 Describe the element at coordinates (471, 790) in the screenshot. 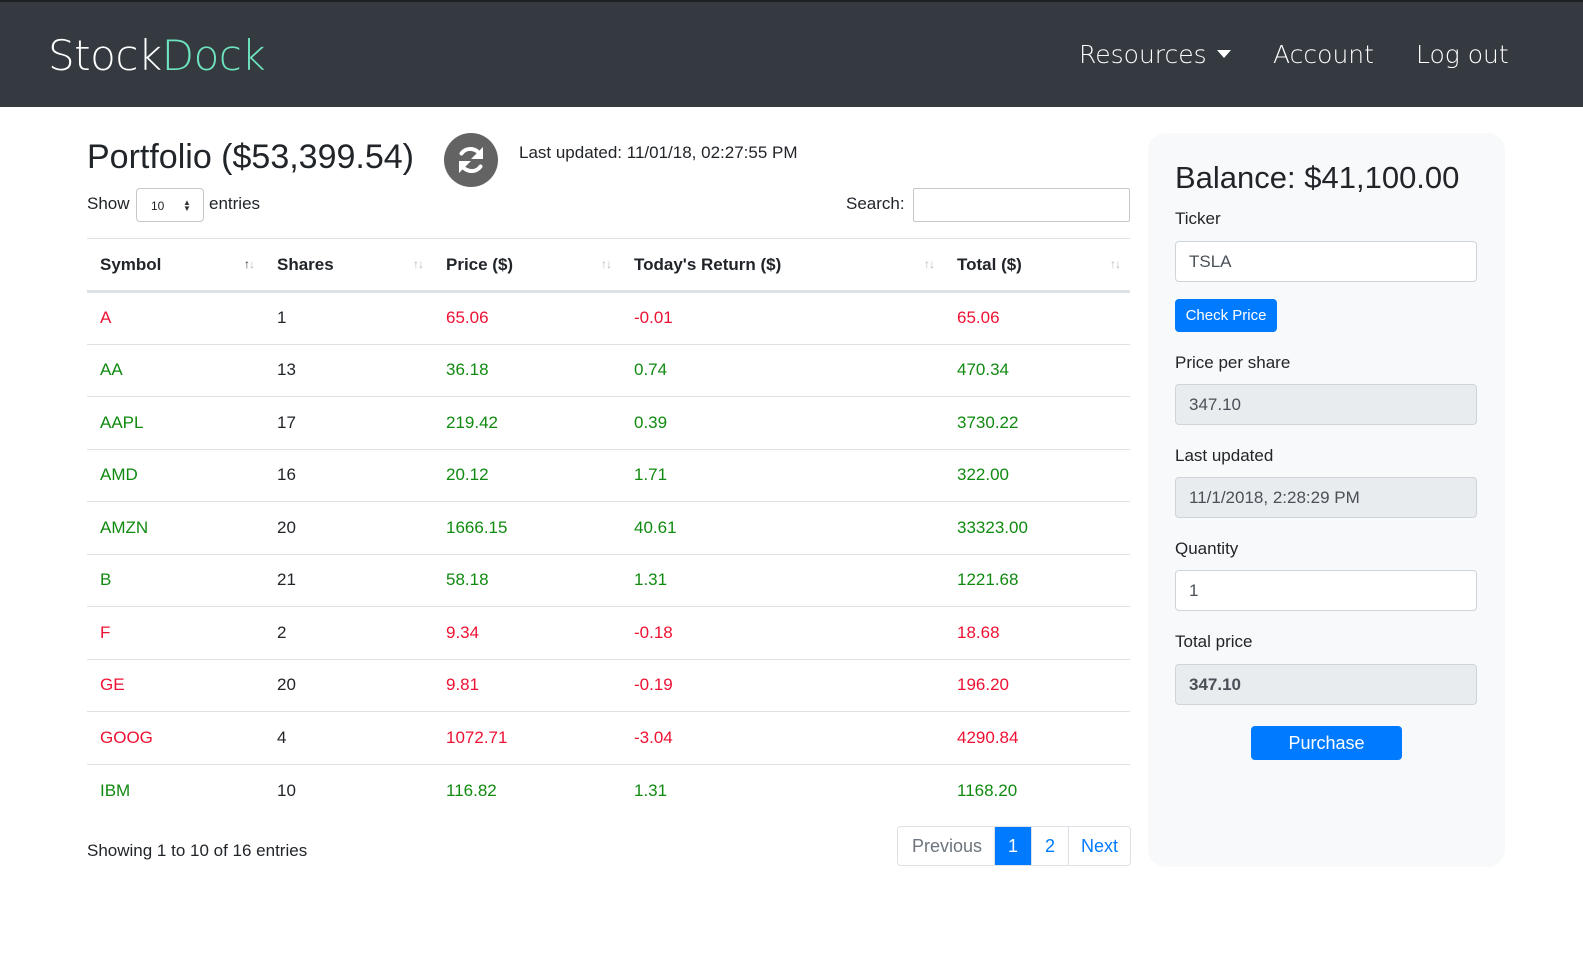

I see `cell-price: 116.82` at that location.